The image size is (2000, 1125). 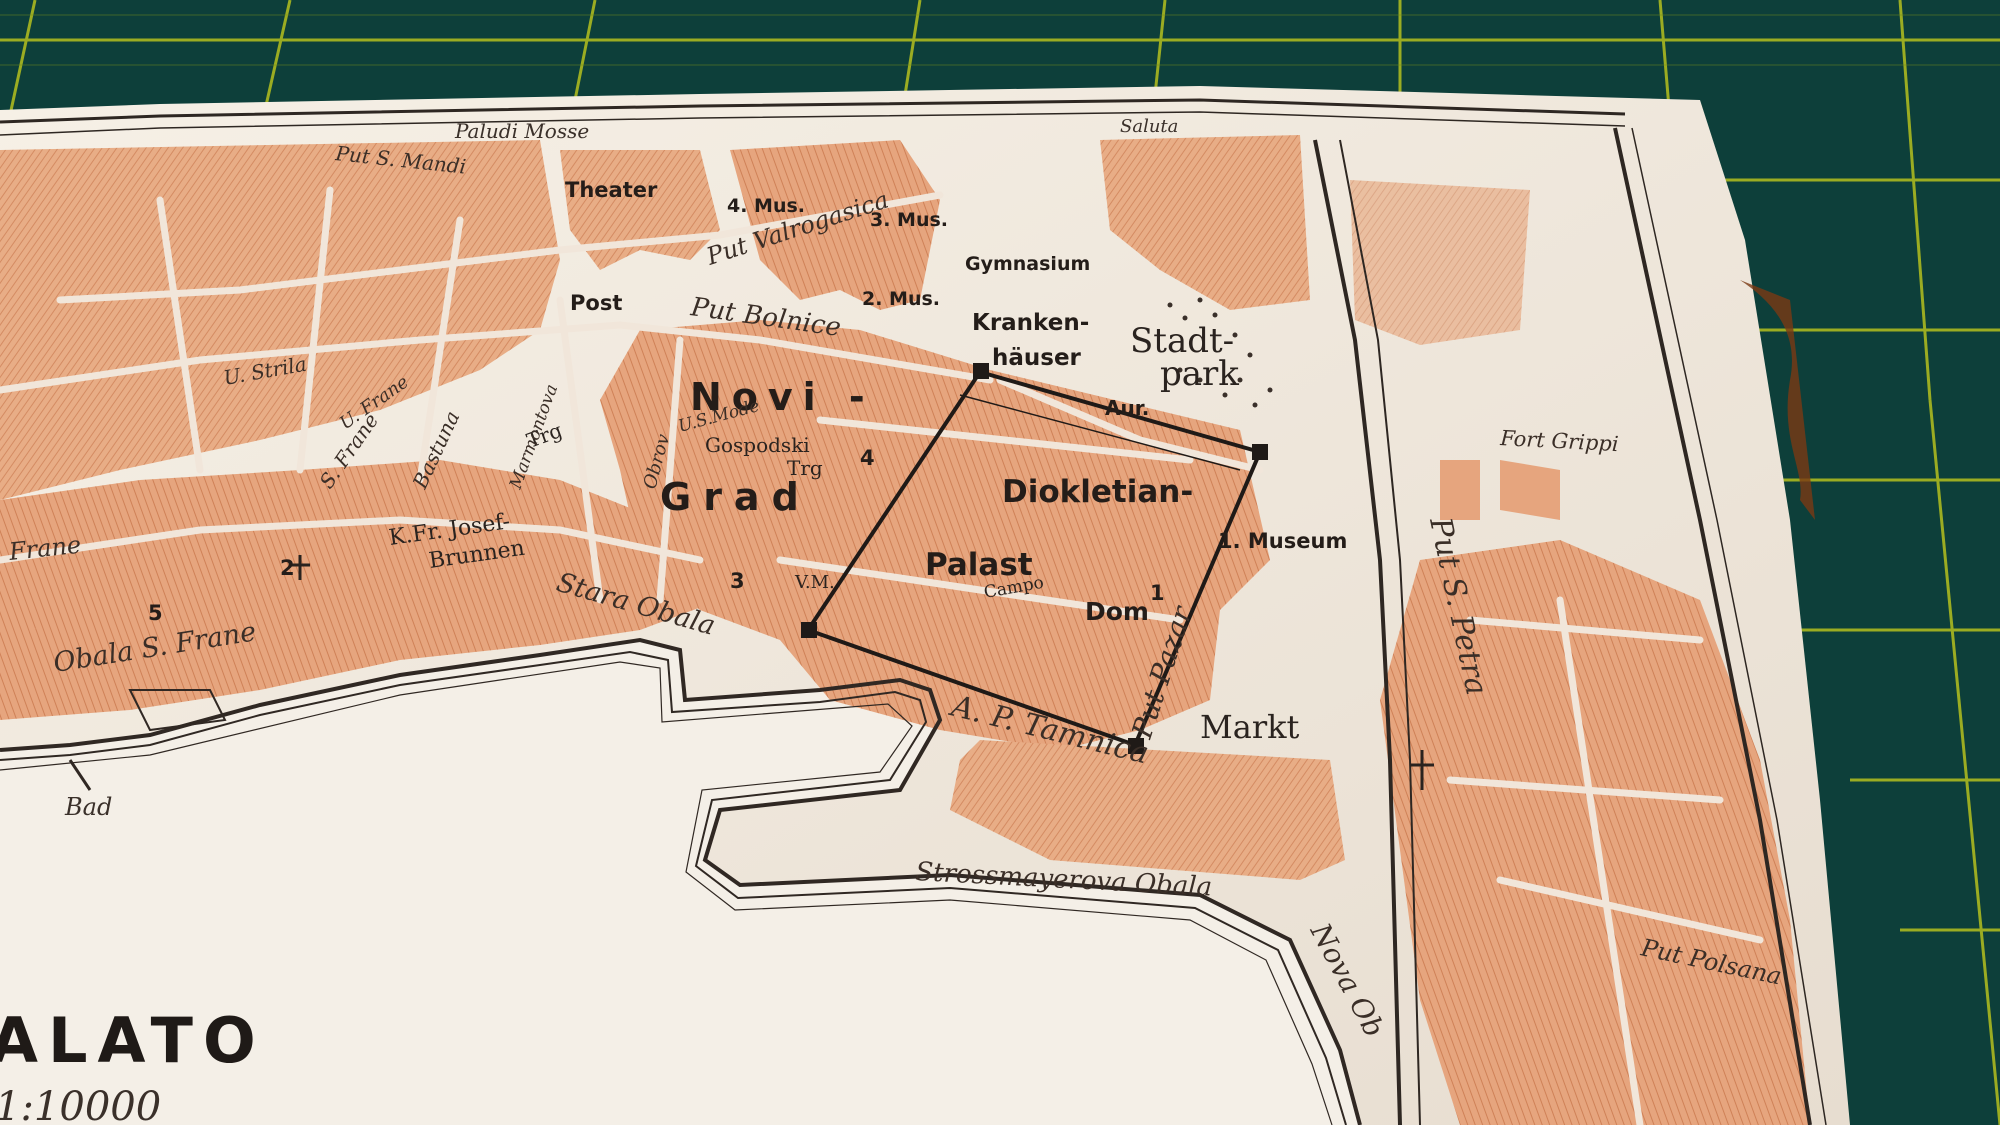 I want to click on marker-3: 3, so click(x=737, y=581).